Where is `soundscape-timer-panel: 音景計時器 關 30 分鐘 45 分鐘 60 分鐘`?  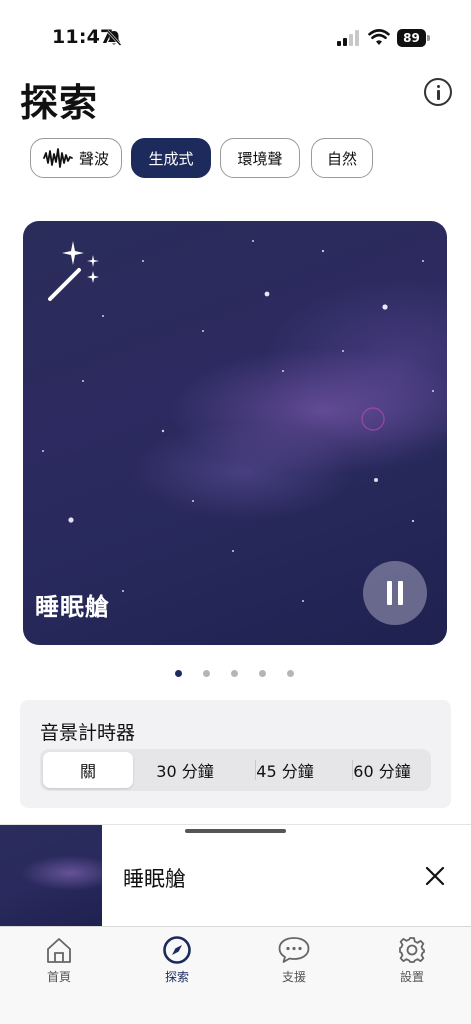 soundscape-timer-panel: 音景計時器 關 30 分鐘 45 分鐘 60 分鐘 is located at coordinates (235, 754).